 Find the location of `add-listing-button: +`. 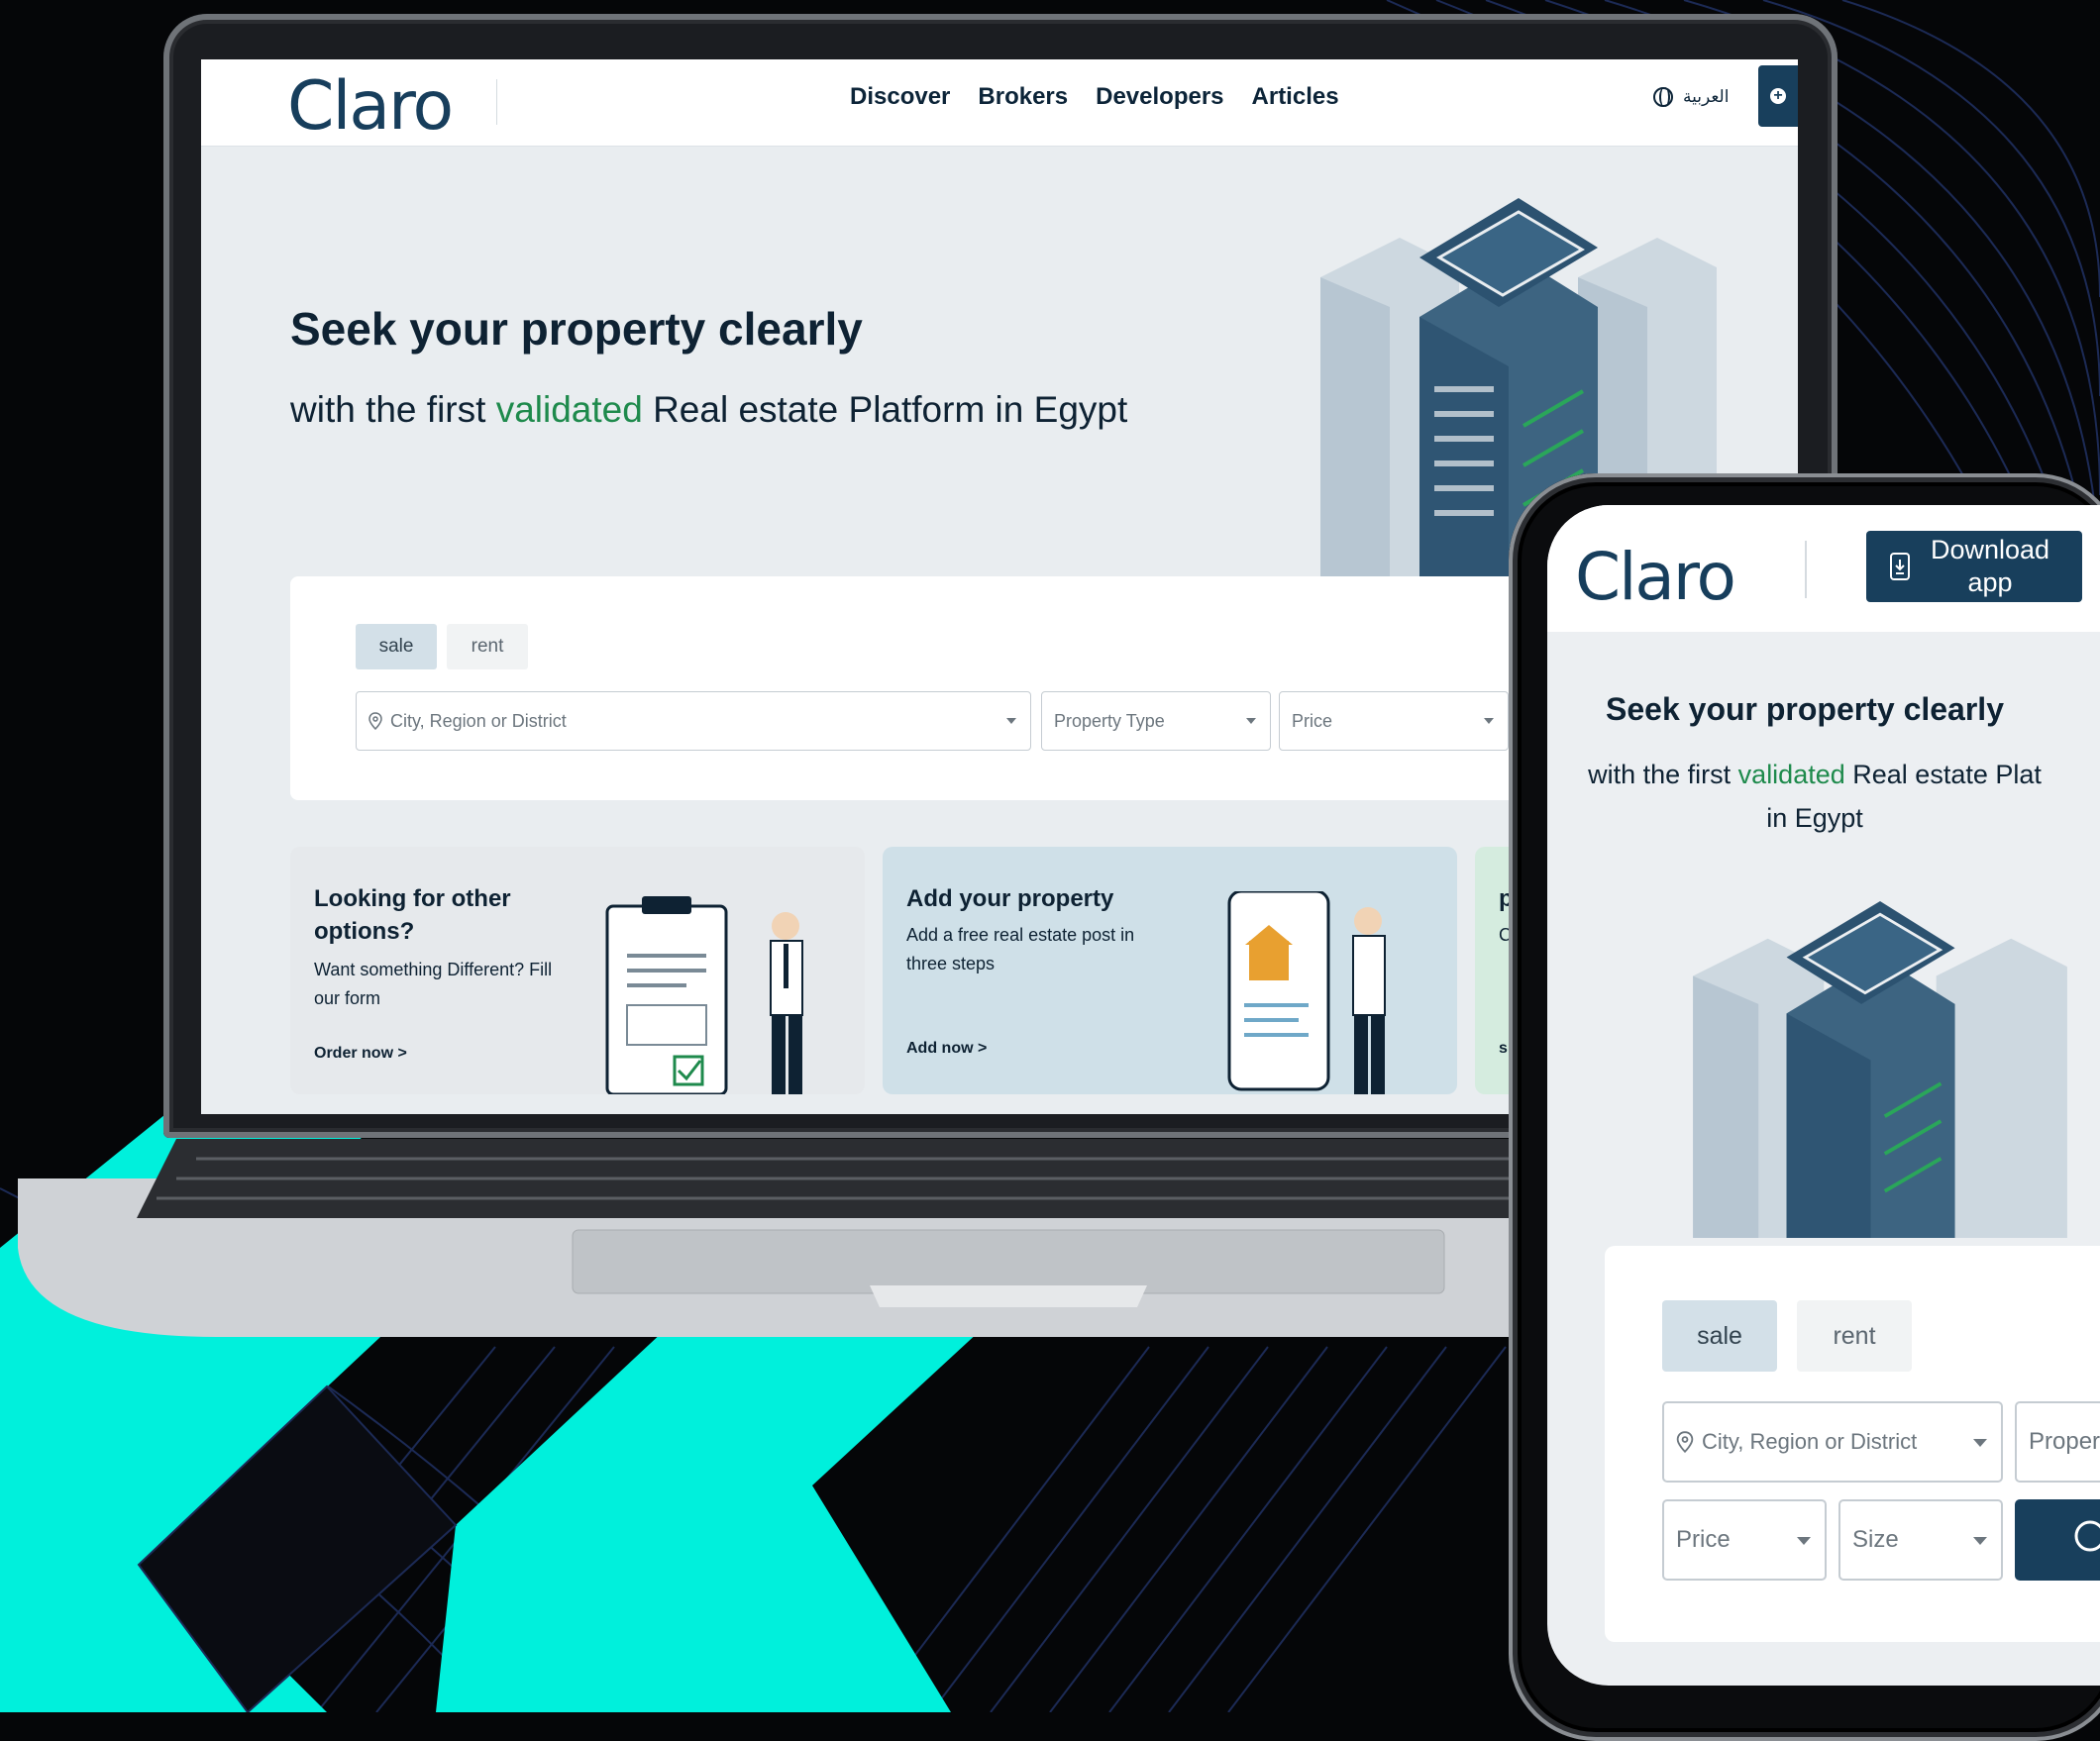

add-listing-button: + is located at coordinates (1778, 96).